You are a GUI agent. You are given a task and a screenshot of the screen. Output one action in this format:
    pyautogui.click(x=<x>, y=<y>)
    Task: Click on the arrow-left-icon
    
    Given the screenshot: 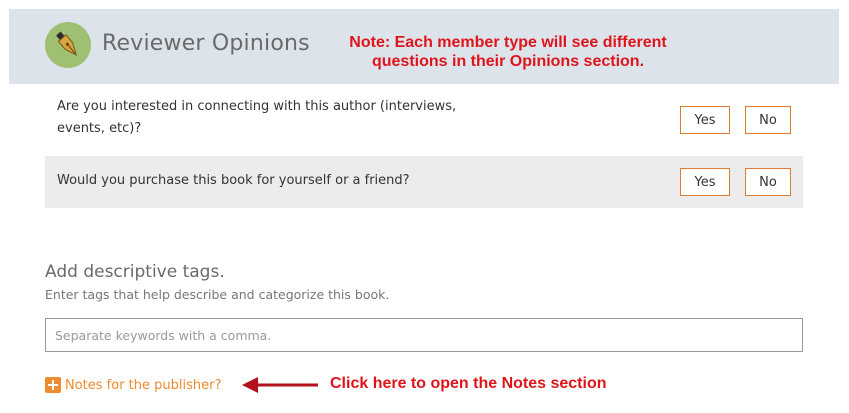 What is the action you would take?
    pyautogui.click(x=280, y=385)
    